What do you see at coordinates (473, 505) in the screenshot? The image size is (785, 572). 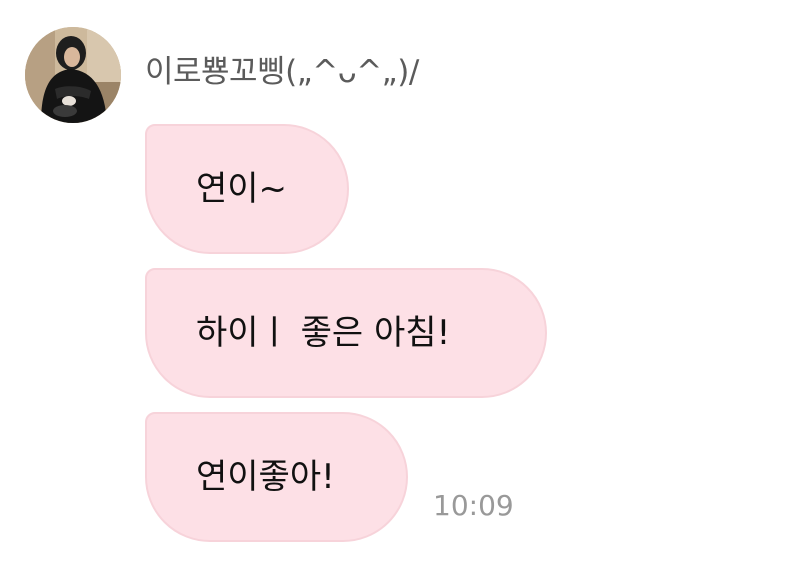 I see `message-timestamp: 10:09` at bounding box center [473, 505].